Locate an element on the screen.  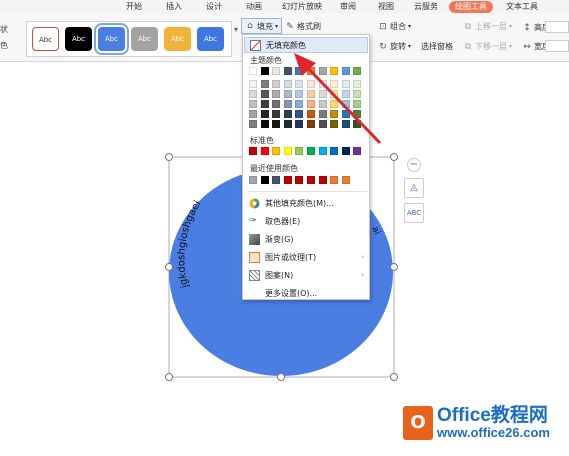
rotate-button: ↻ 旋转 ▾ is located at coordinates (394, 46).